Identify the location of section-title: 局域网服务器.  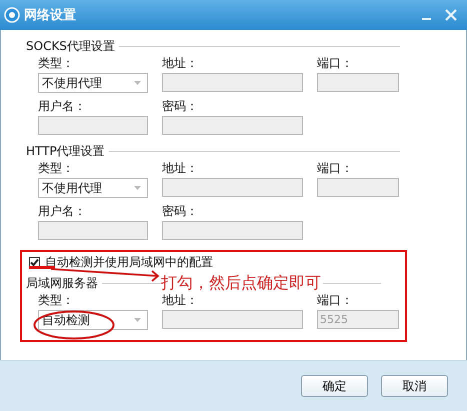
(62, 283).